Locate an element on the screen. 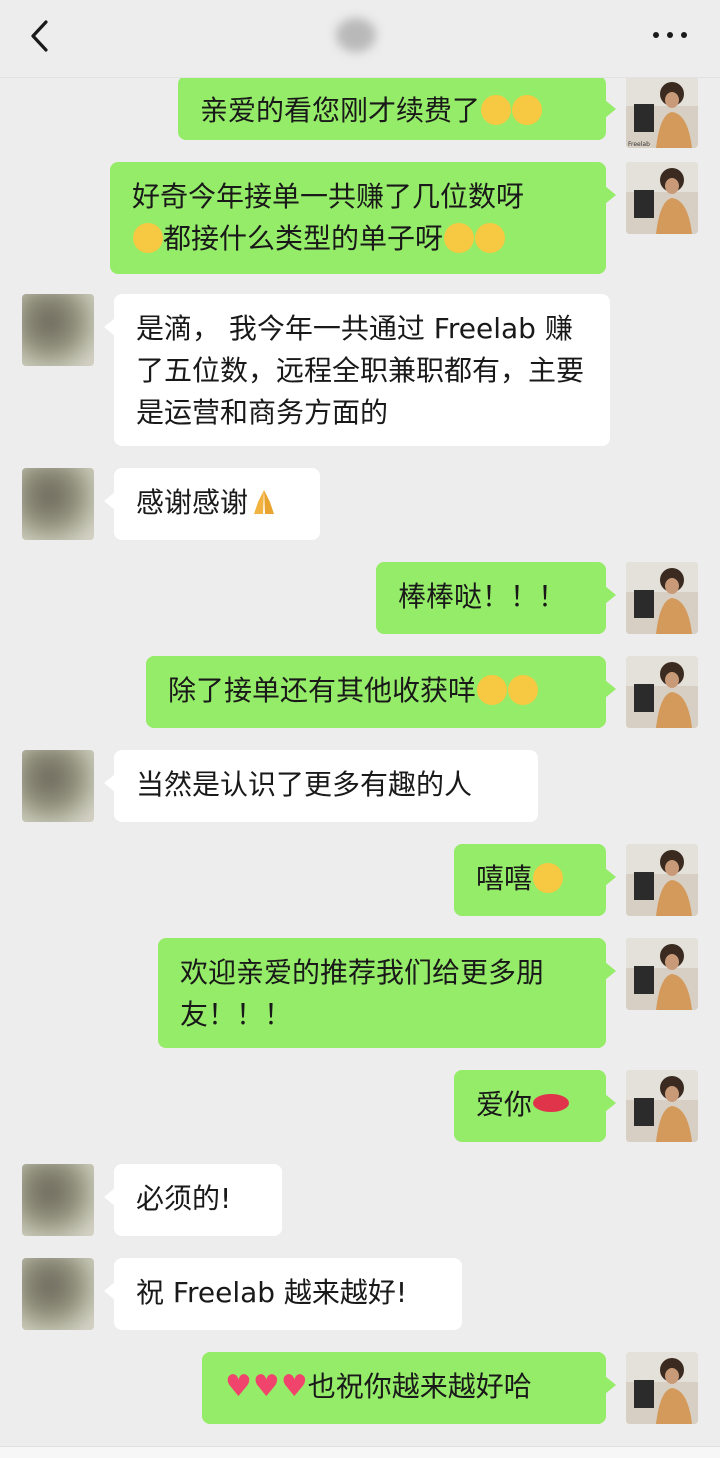  message-text: 感谢感谢 is located at coordinates (192, 502).